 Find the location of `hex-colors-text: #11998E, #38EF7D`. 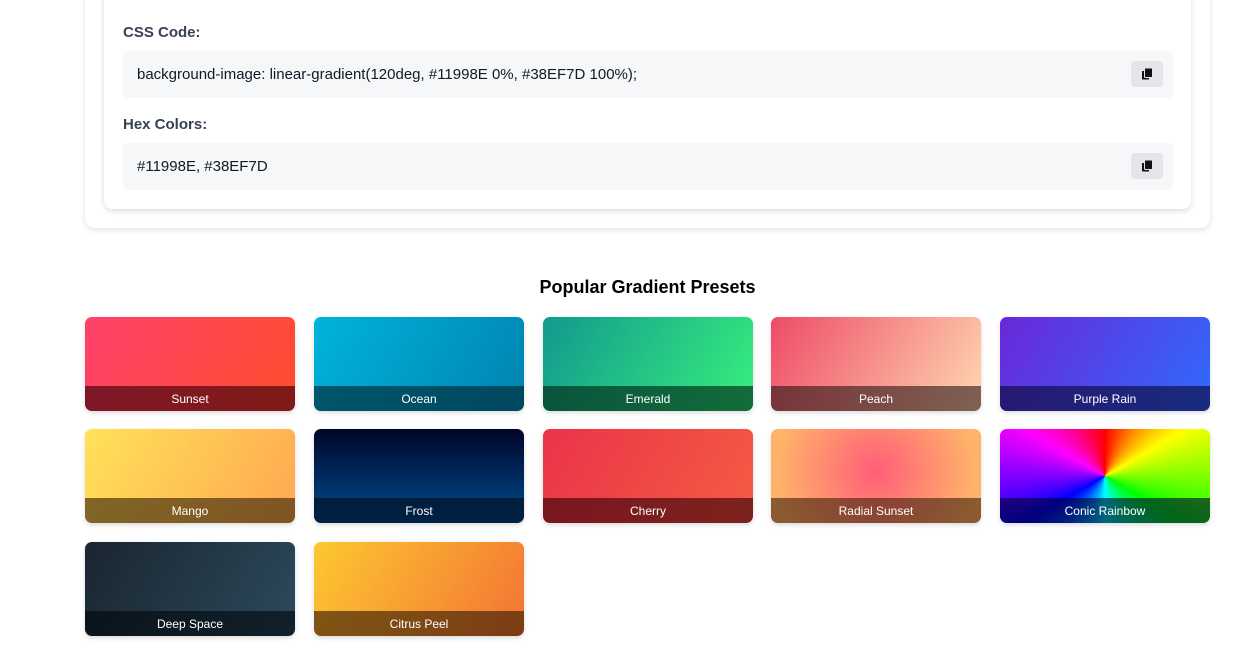

hex-colors-text: #11998E, #38EF7D is located at coordinates (202, 166).